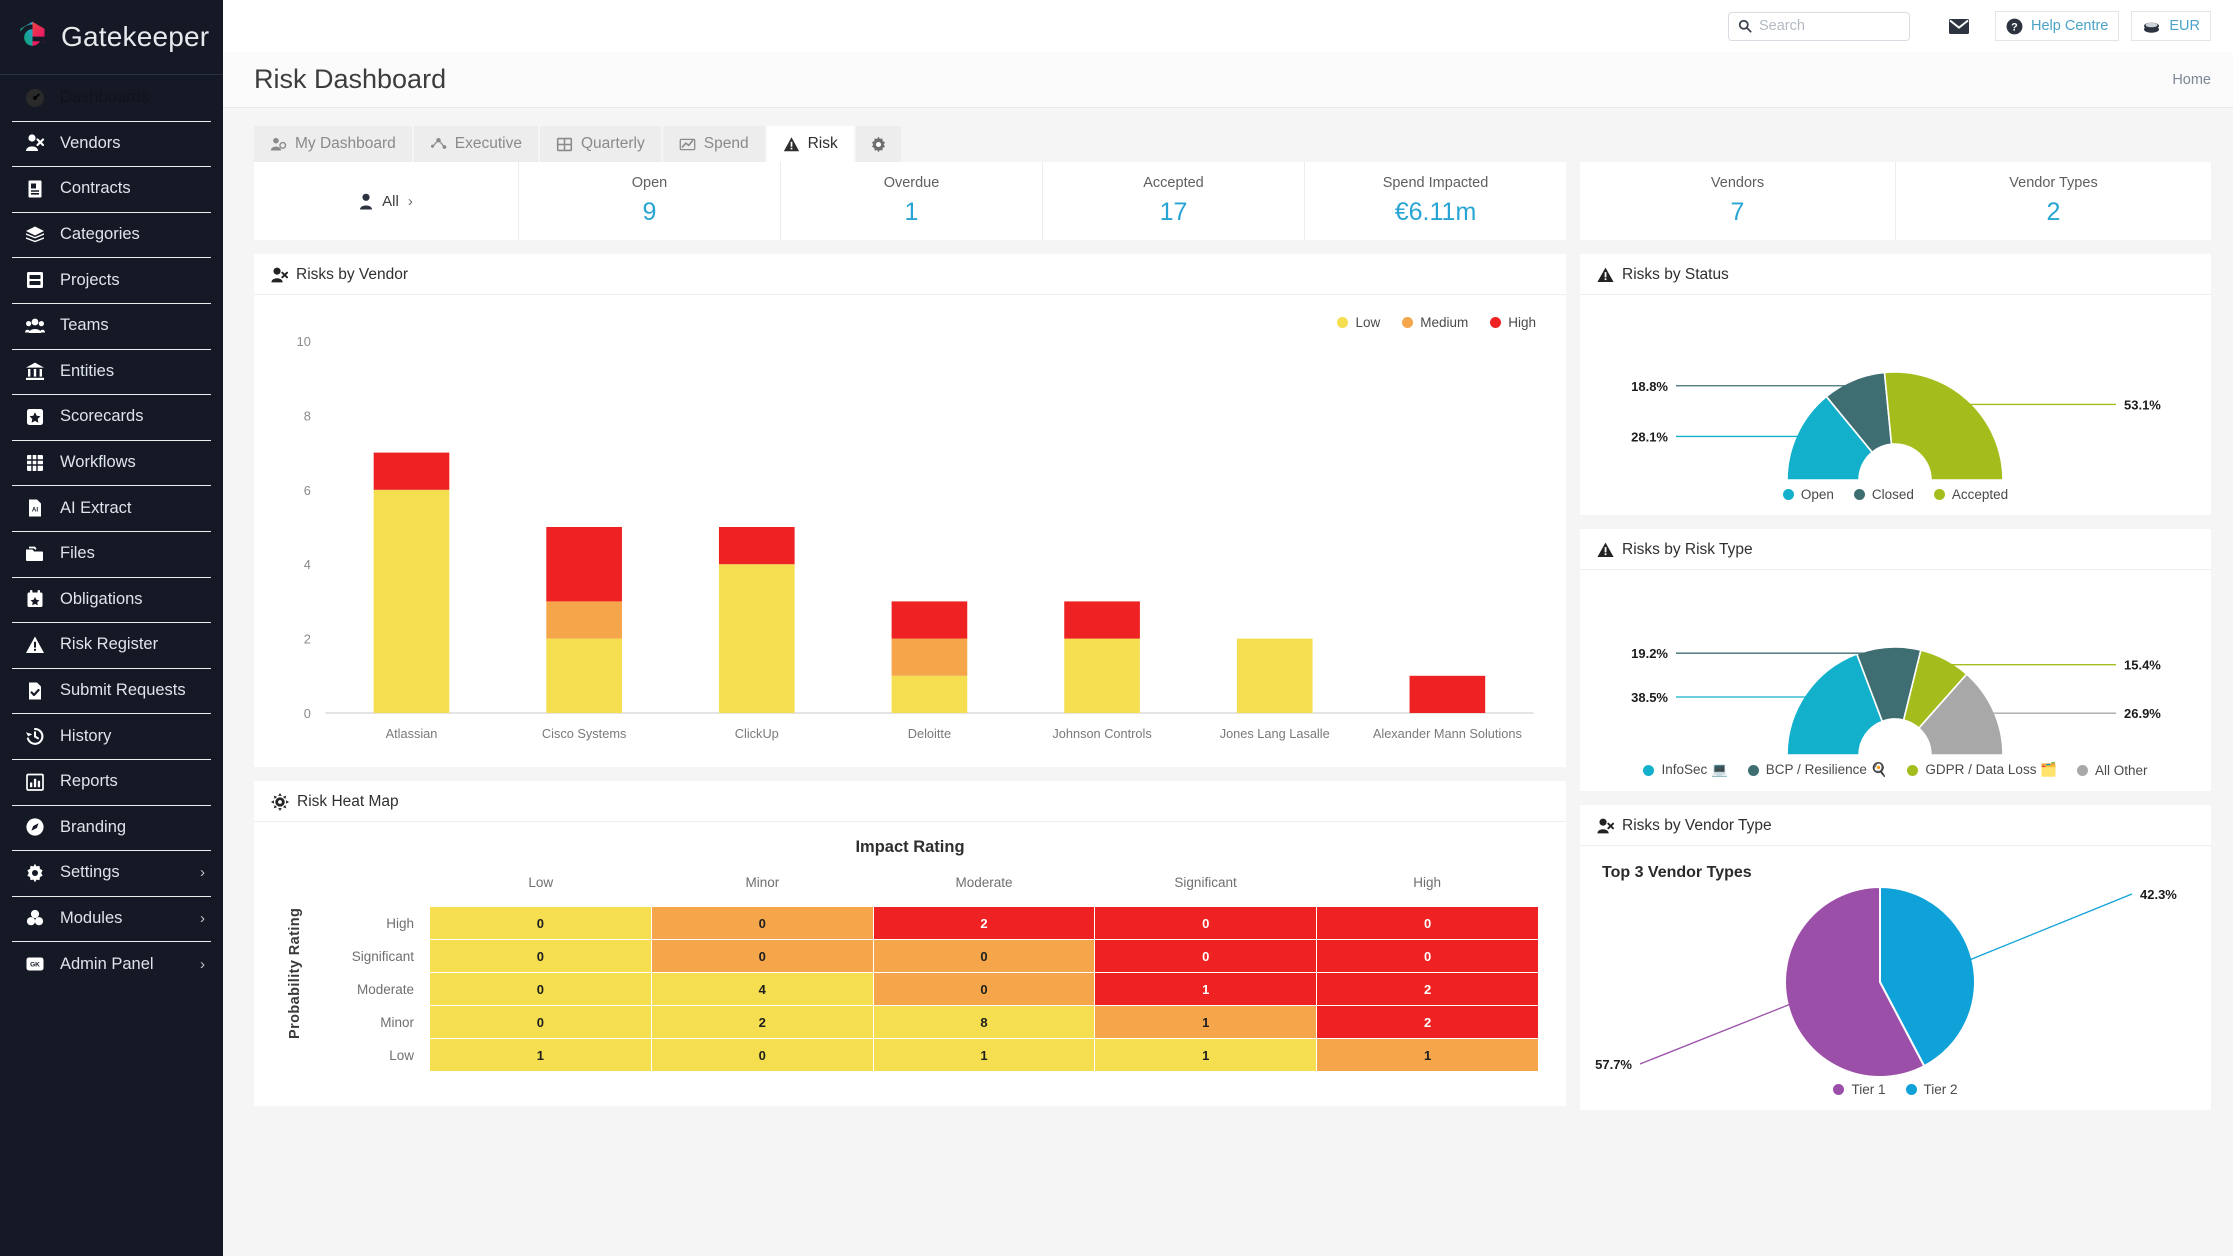 The width and height of the screenshot is (2233, 1256). I want to click on svg-text: 0, so click(307, 714).